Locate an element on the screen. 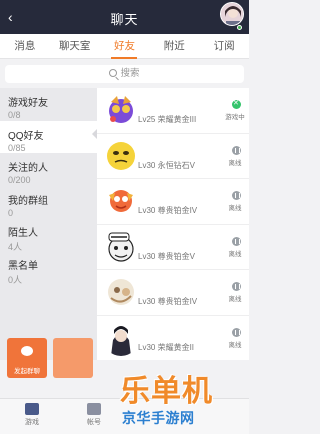  friend-level-rank: Lv30 尊贵铂金V is located at coordinates (166, 256).